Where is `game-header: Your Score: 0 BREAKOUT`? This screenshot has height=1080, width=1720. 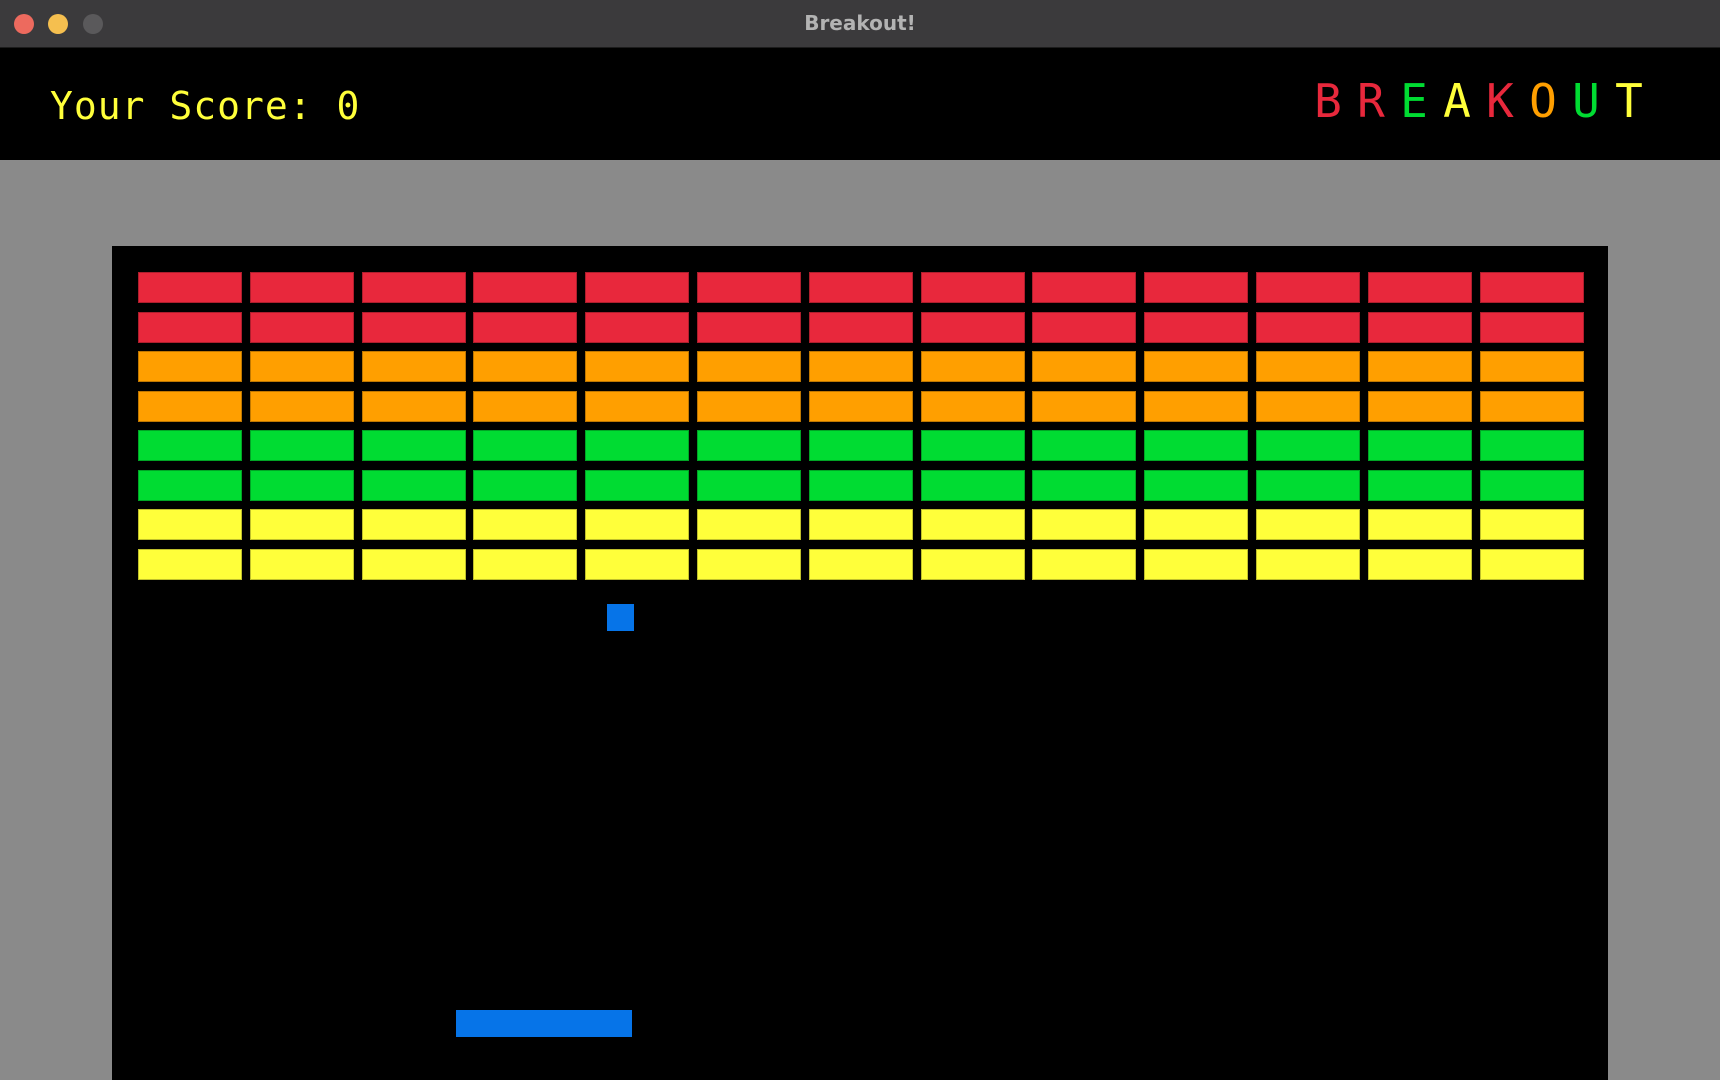
game-header: Your Score: 0 BREAKOUT is located at coordinates (860, 104).